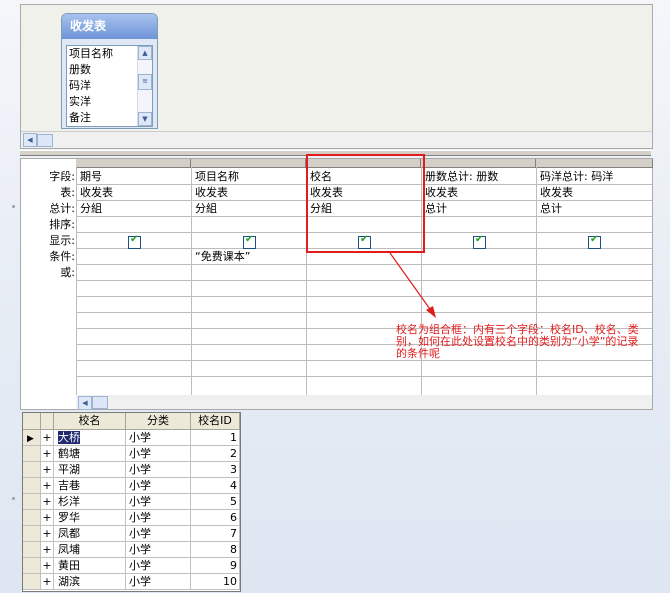  I want to click on school-id-cell: 5, so click(215, 502).